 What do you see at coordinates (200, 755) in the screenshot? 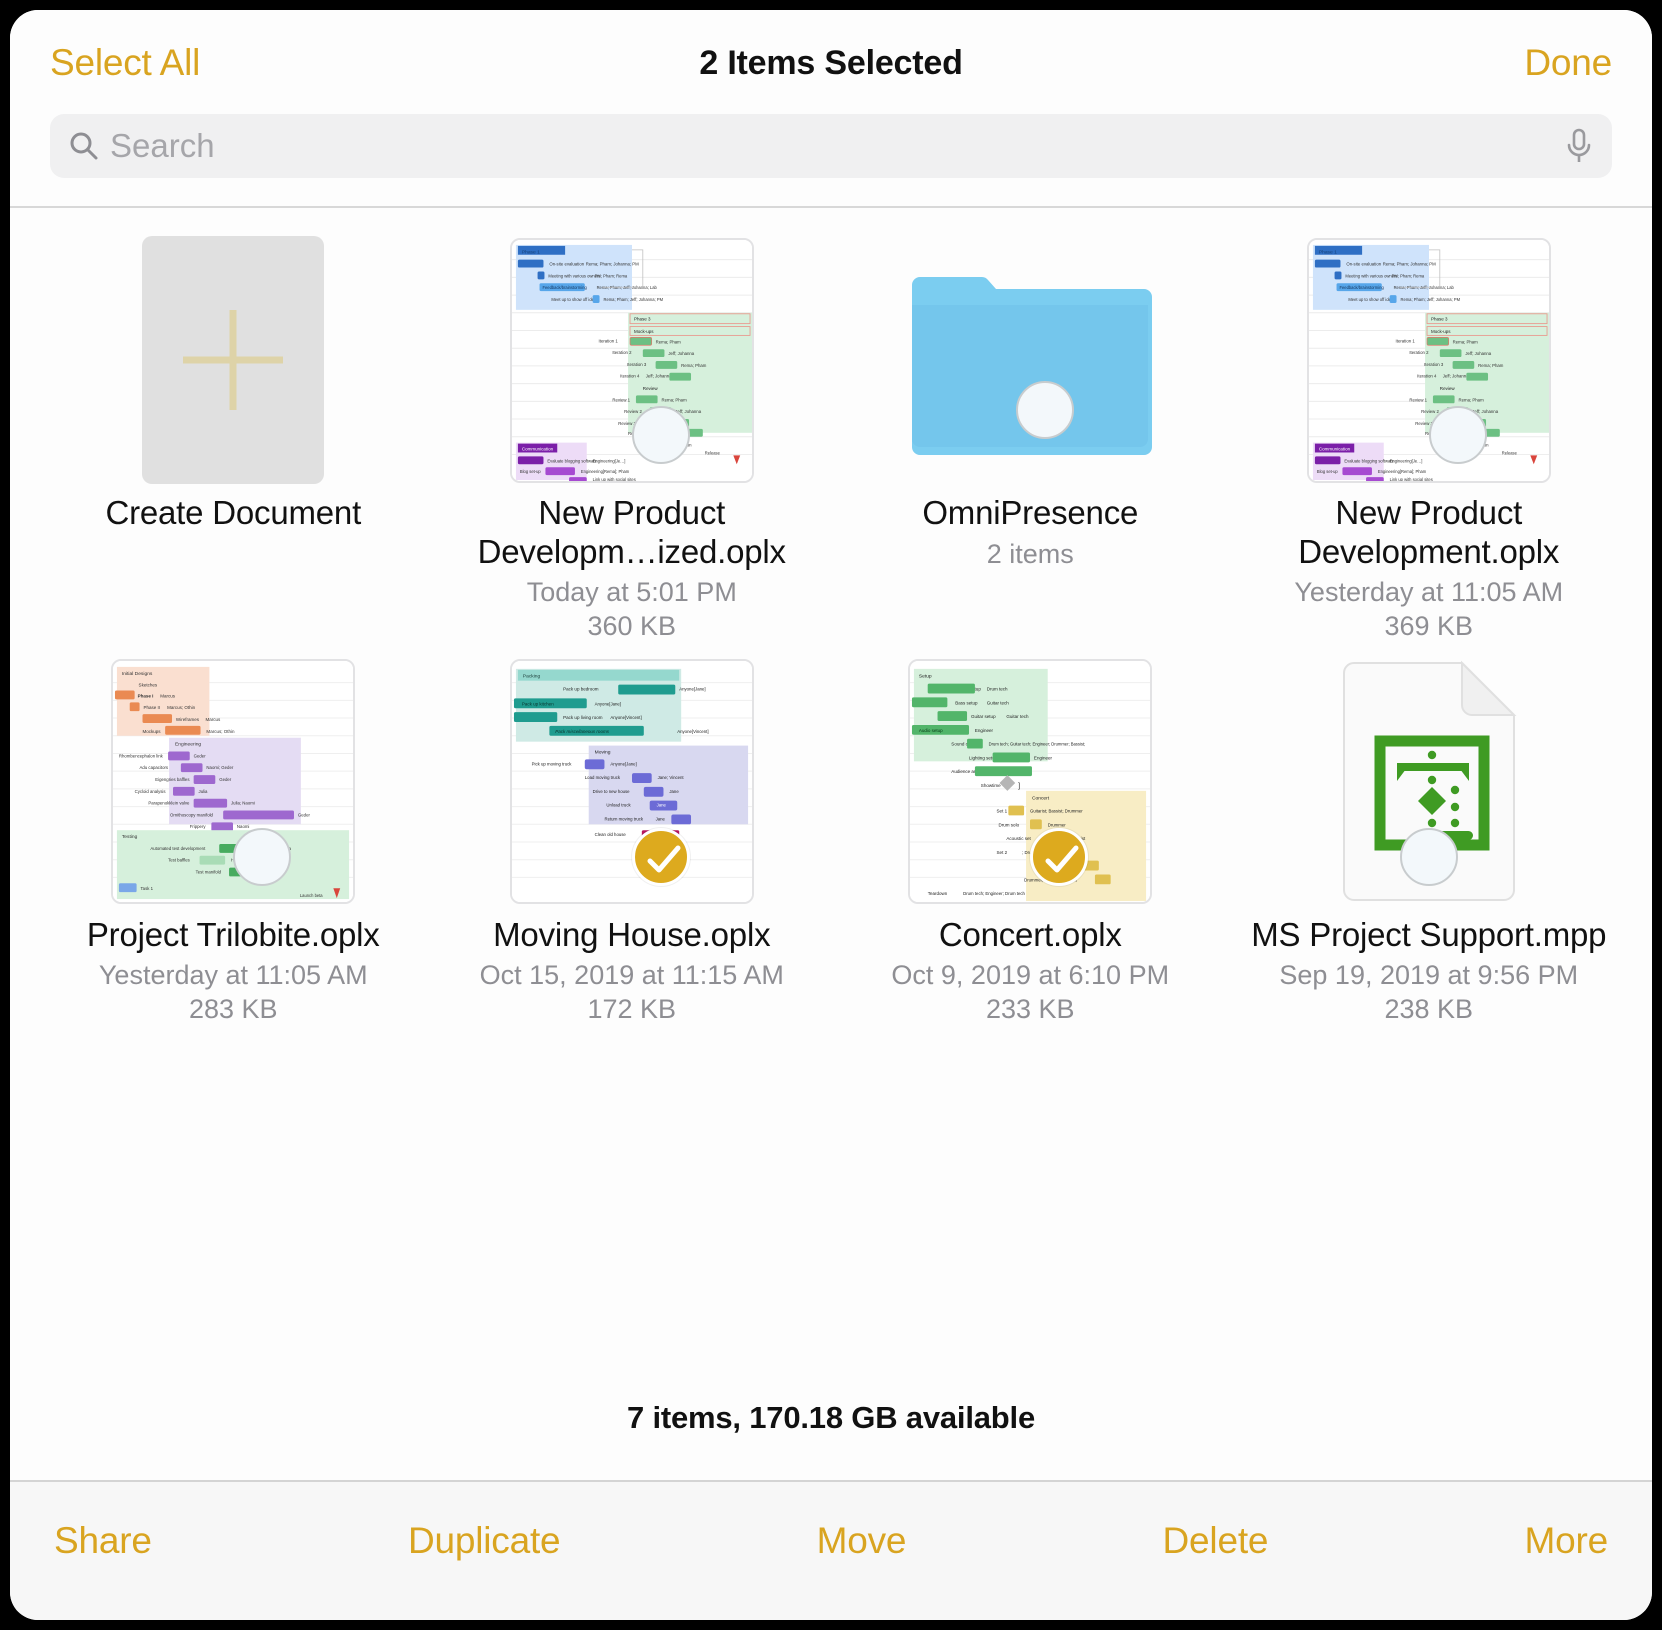
I see `svg-text: Geder` at bounding box center [200, 755].